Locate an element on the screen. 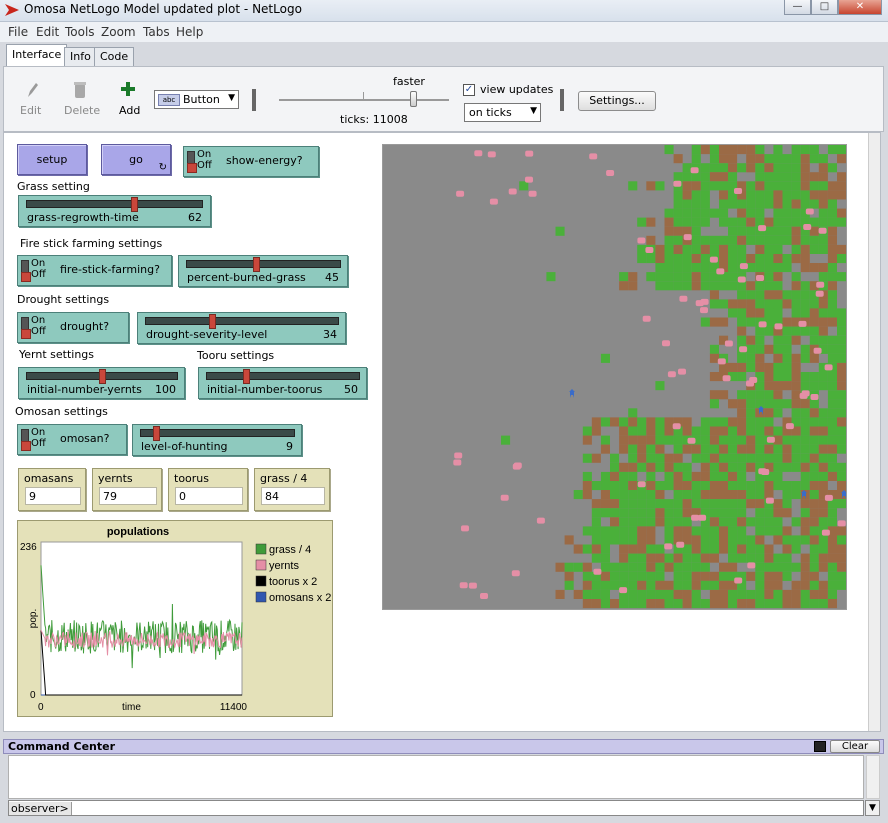  expand-icon is located at coordinates (820, 746).